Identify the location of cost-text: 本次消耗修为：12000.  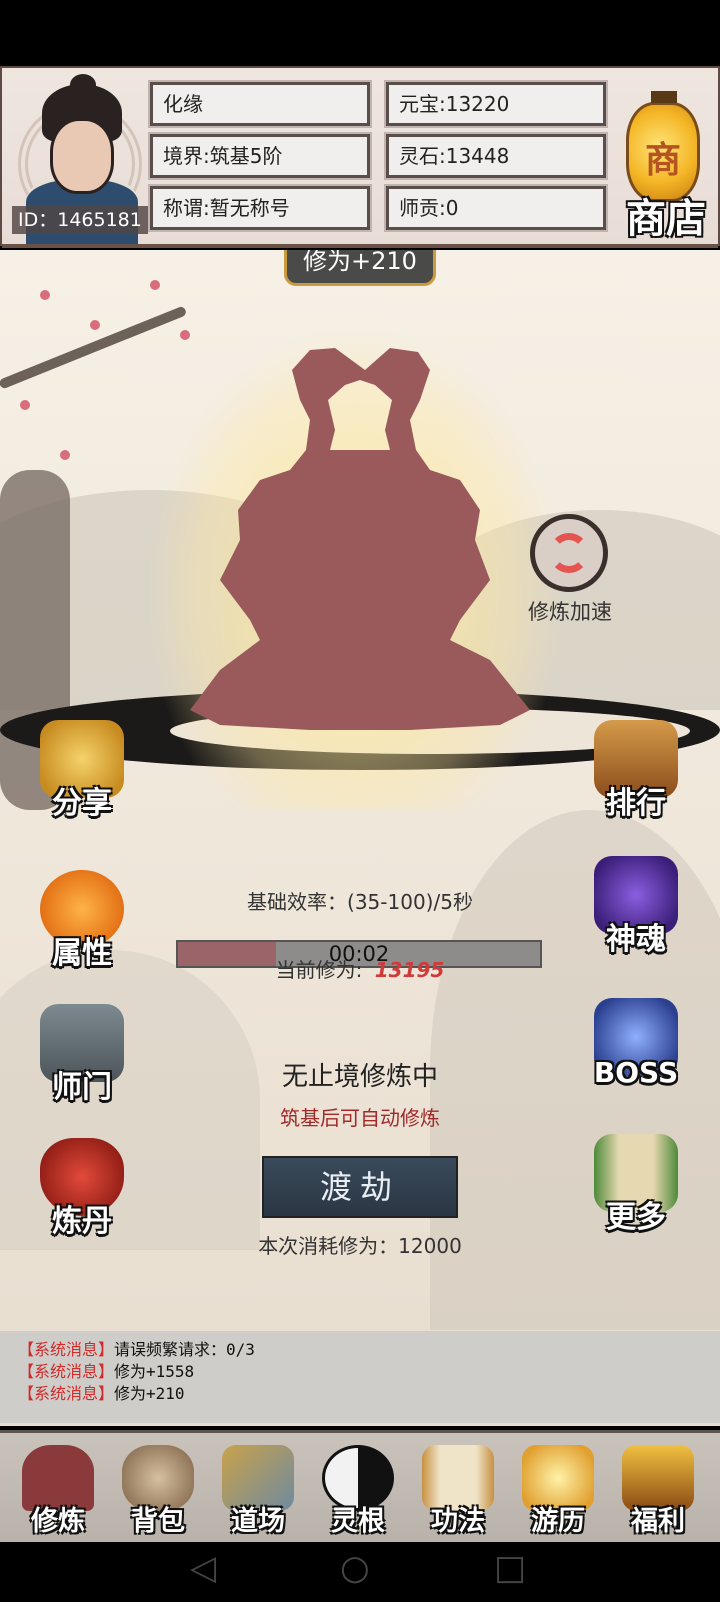
(360, 1246).